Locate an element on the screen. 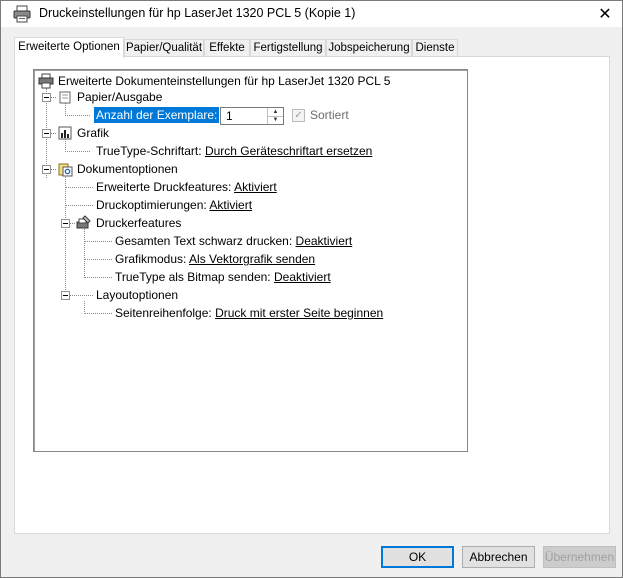 The width and height of the screenshot is (623, 578). close-icon: ✕ is located at coordinates (605, 14).